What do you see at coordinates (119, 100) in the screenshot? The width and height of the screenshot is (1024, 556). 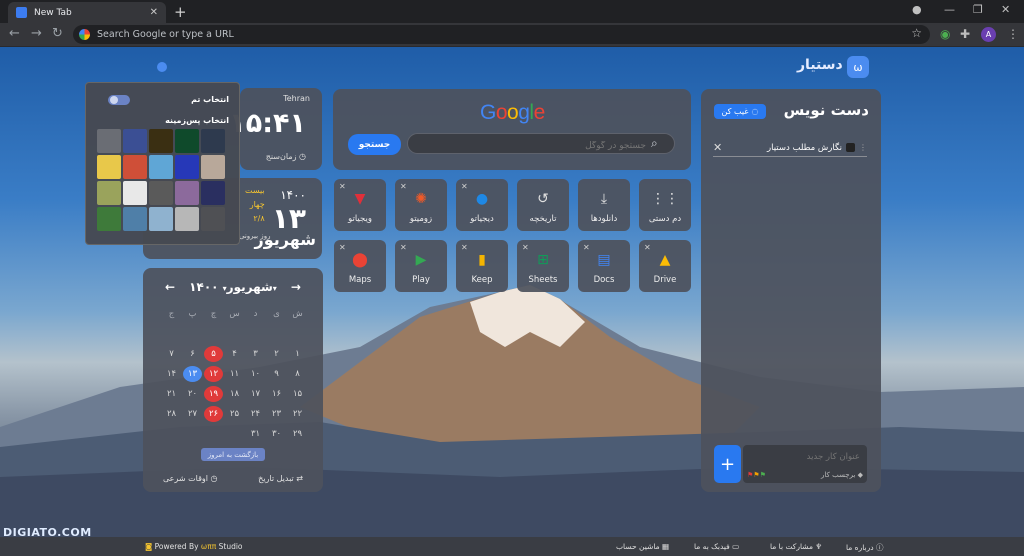 I see `theme-toggle-switch` at bounding box center [119, 100].